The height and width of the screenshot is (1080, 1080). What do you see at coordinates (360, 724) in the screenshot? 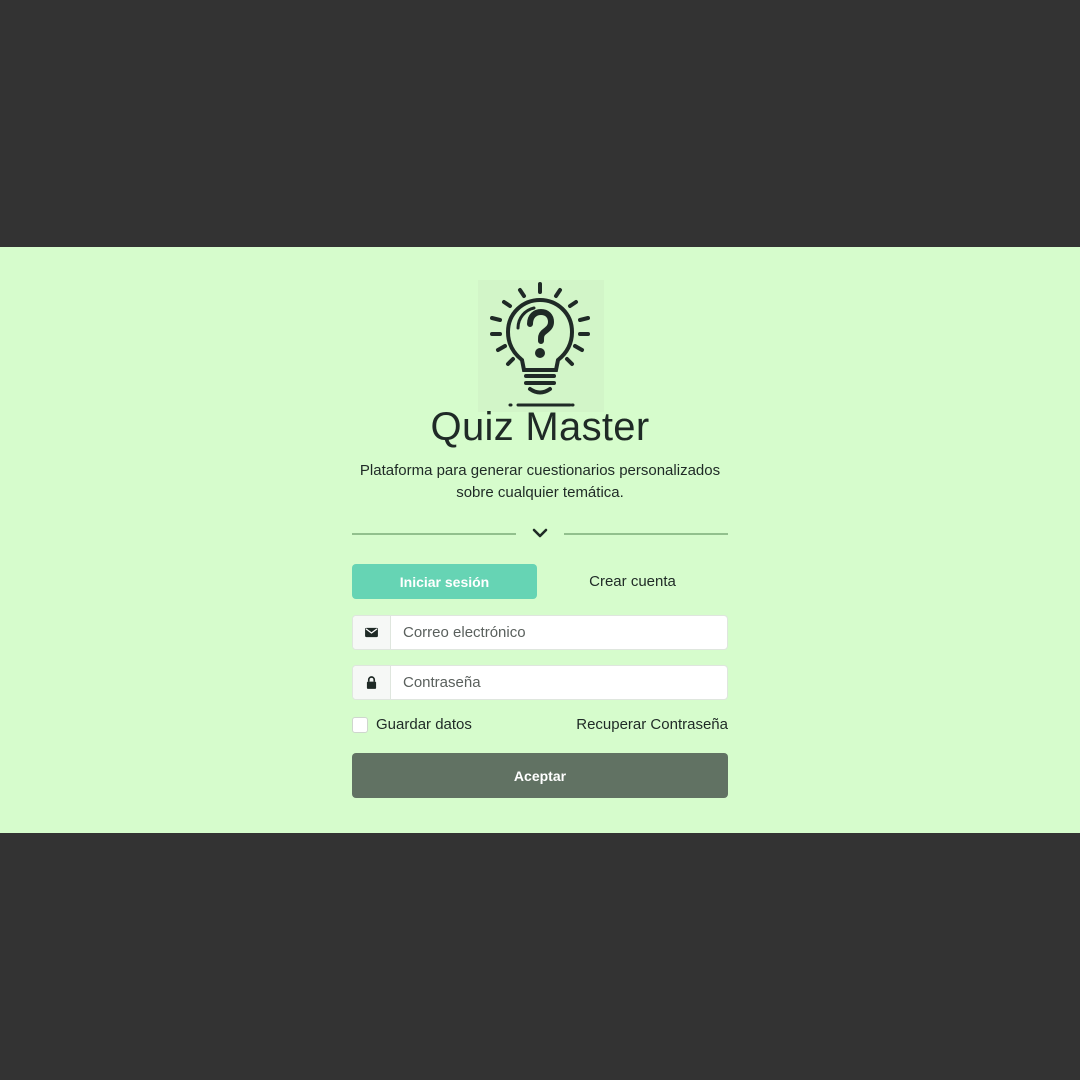
I see `remember-checkbox` at bounding box center [360, 724].